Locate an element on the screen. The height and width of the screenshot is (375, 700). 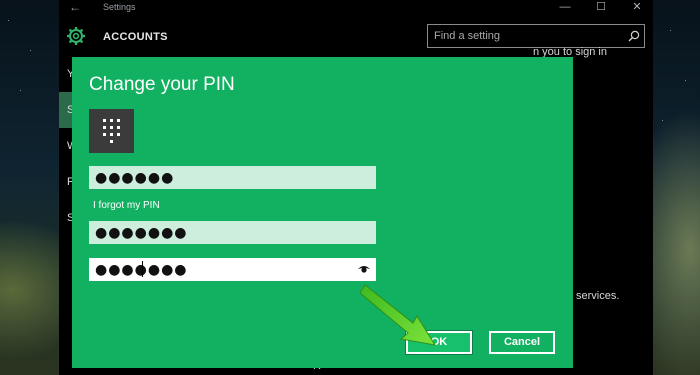
sidebar-item-your-info: Y is located at coordinates (66, 74).